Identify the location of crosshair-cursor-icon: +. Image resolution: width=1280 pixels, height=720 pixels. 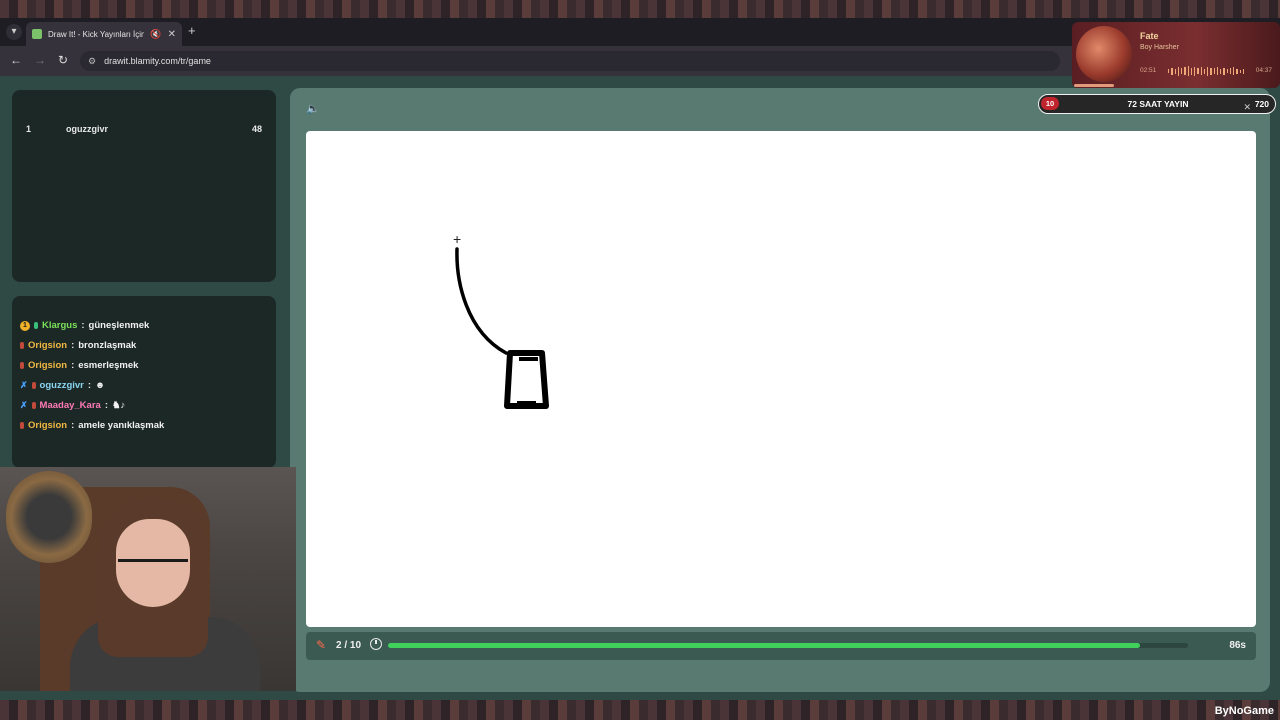
(457, 239).